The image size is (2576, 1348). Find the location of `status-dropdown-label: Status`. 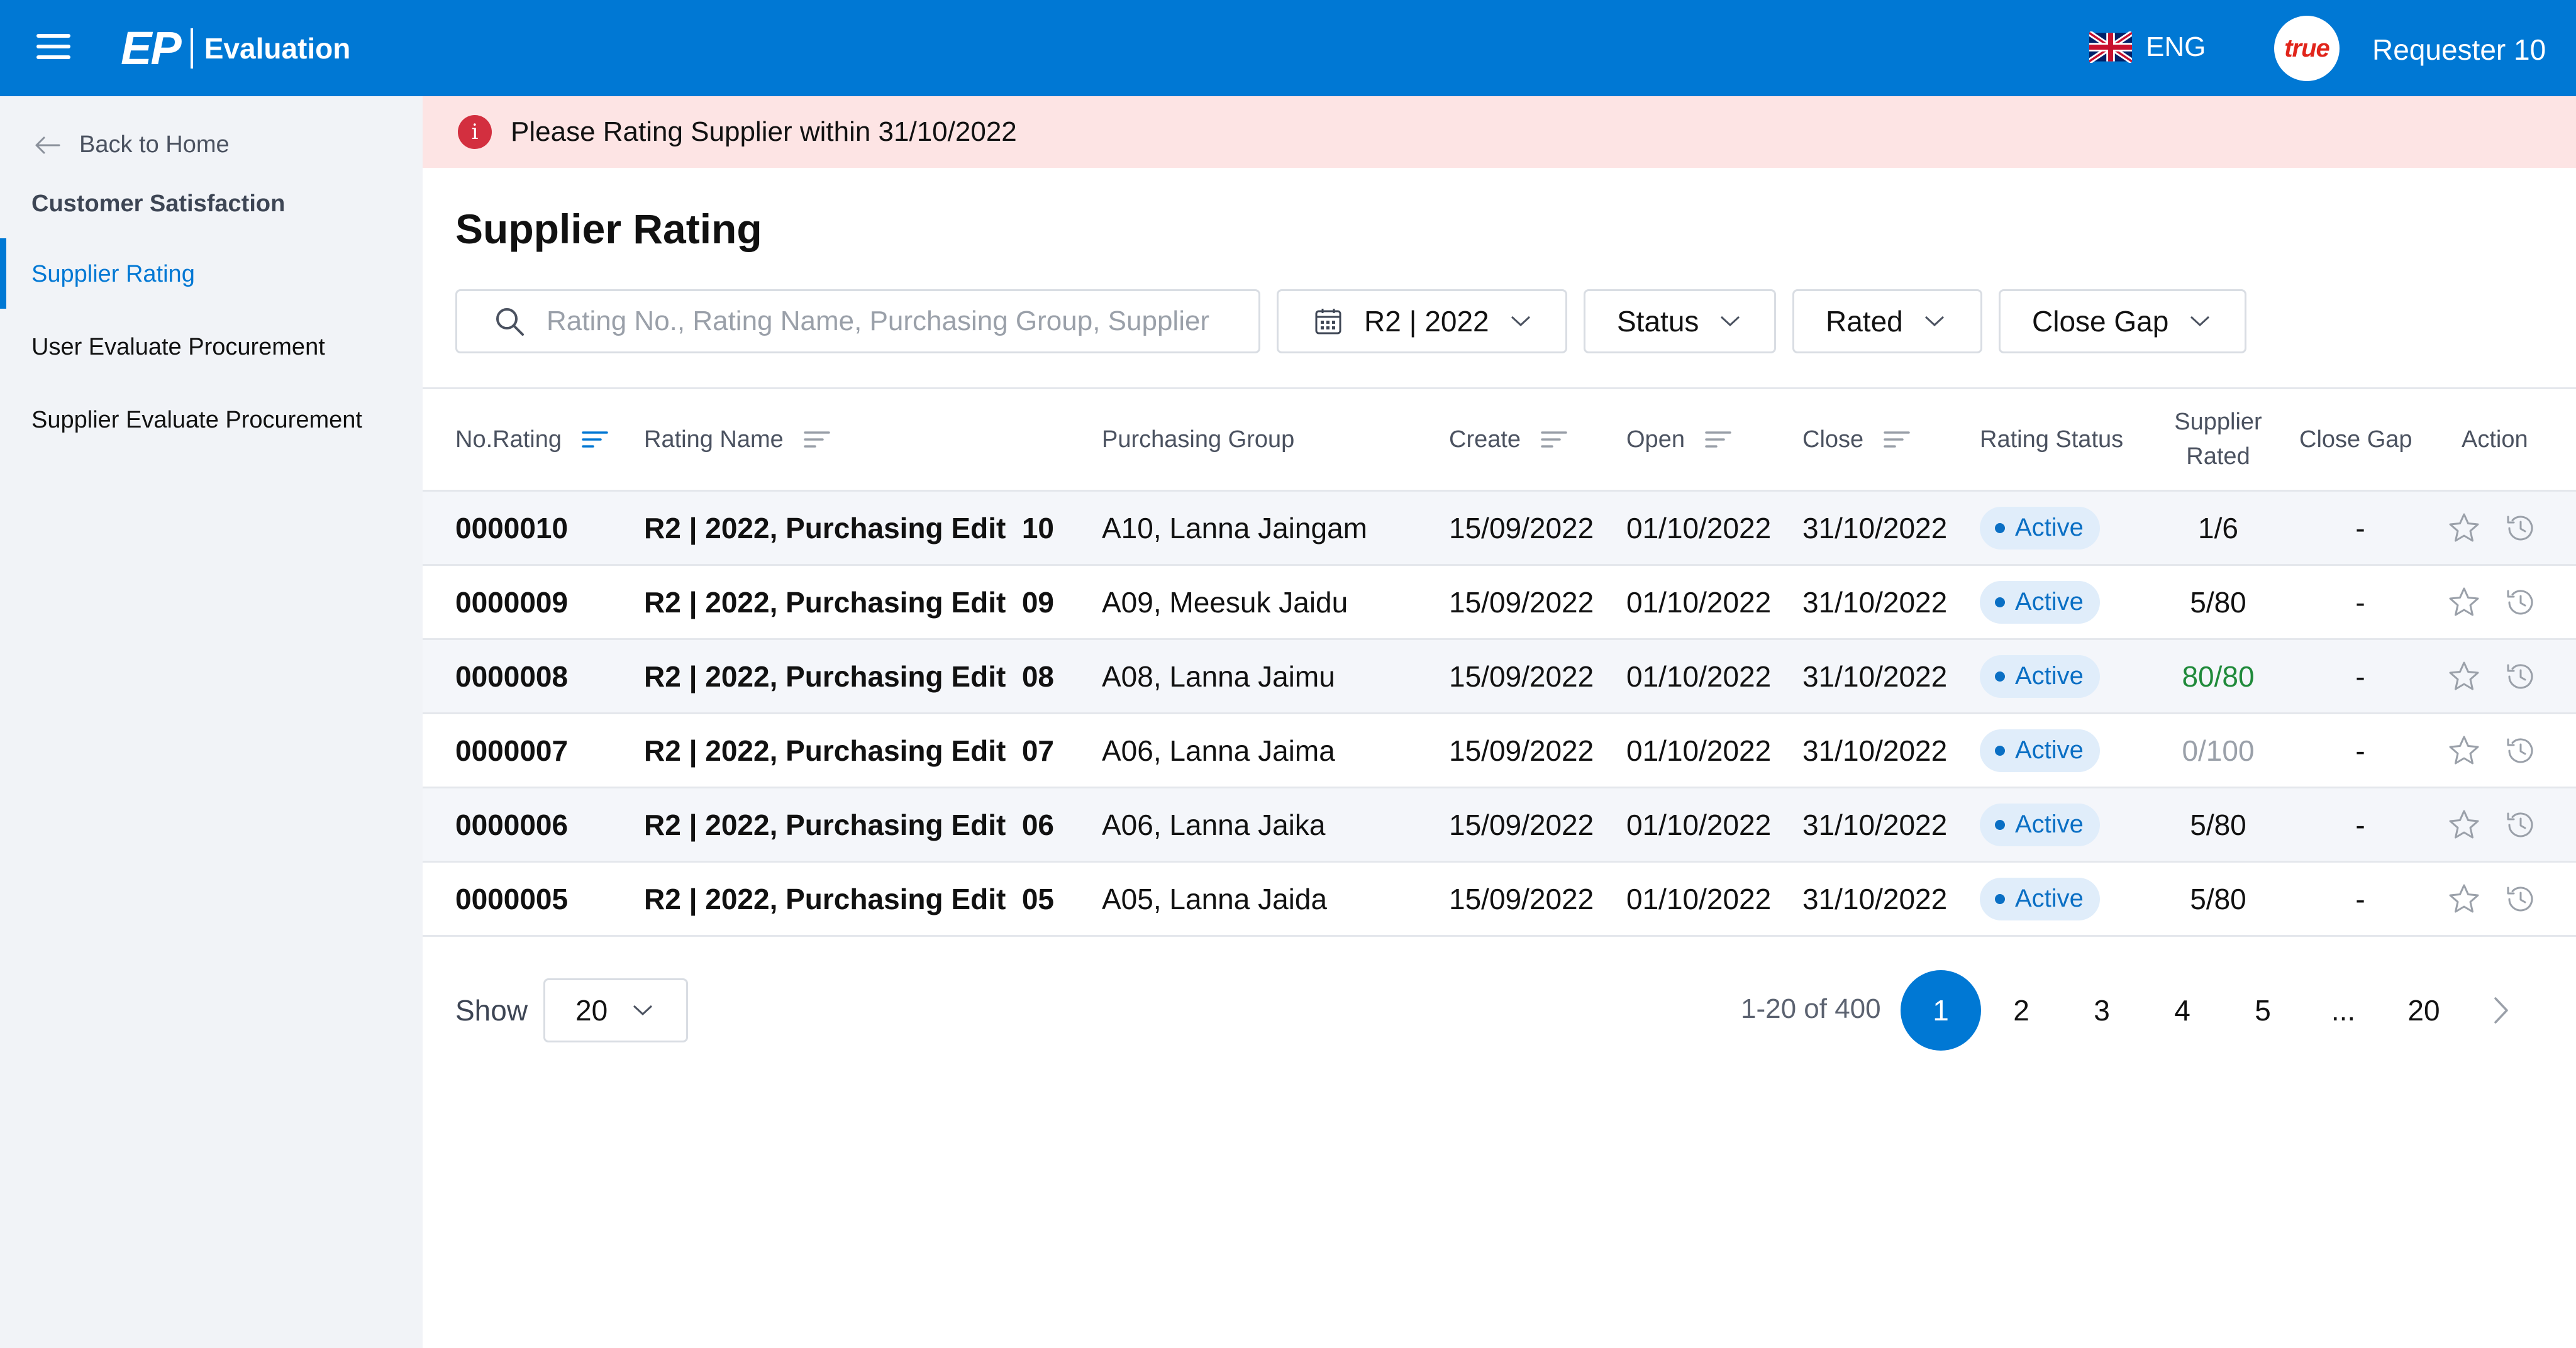

status-dropdown-label: Status is located at coordinates (1658, 321).